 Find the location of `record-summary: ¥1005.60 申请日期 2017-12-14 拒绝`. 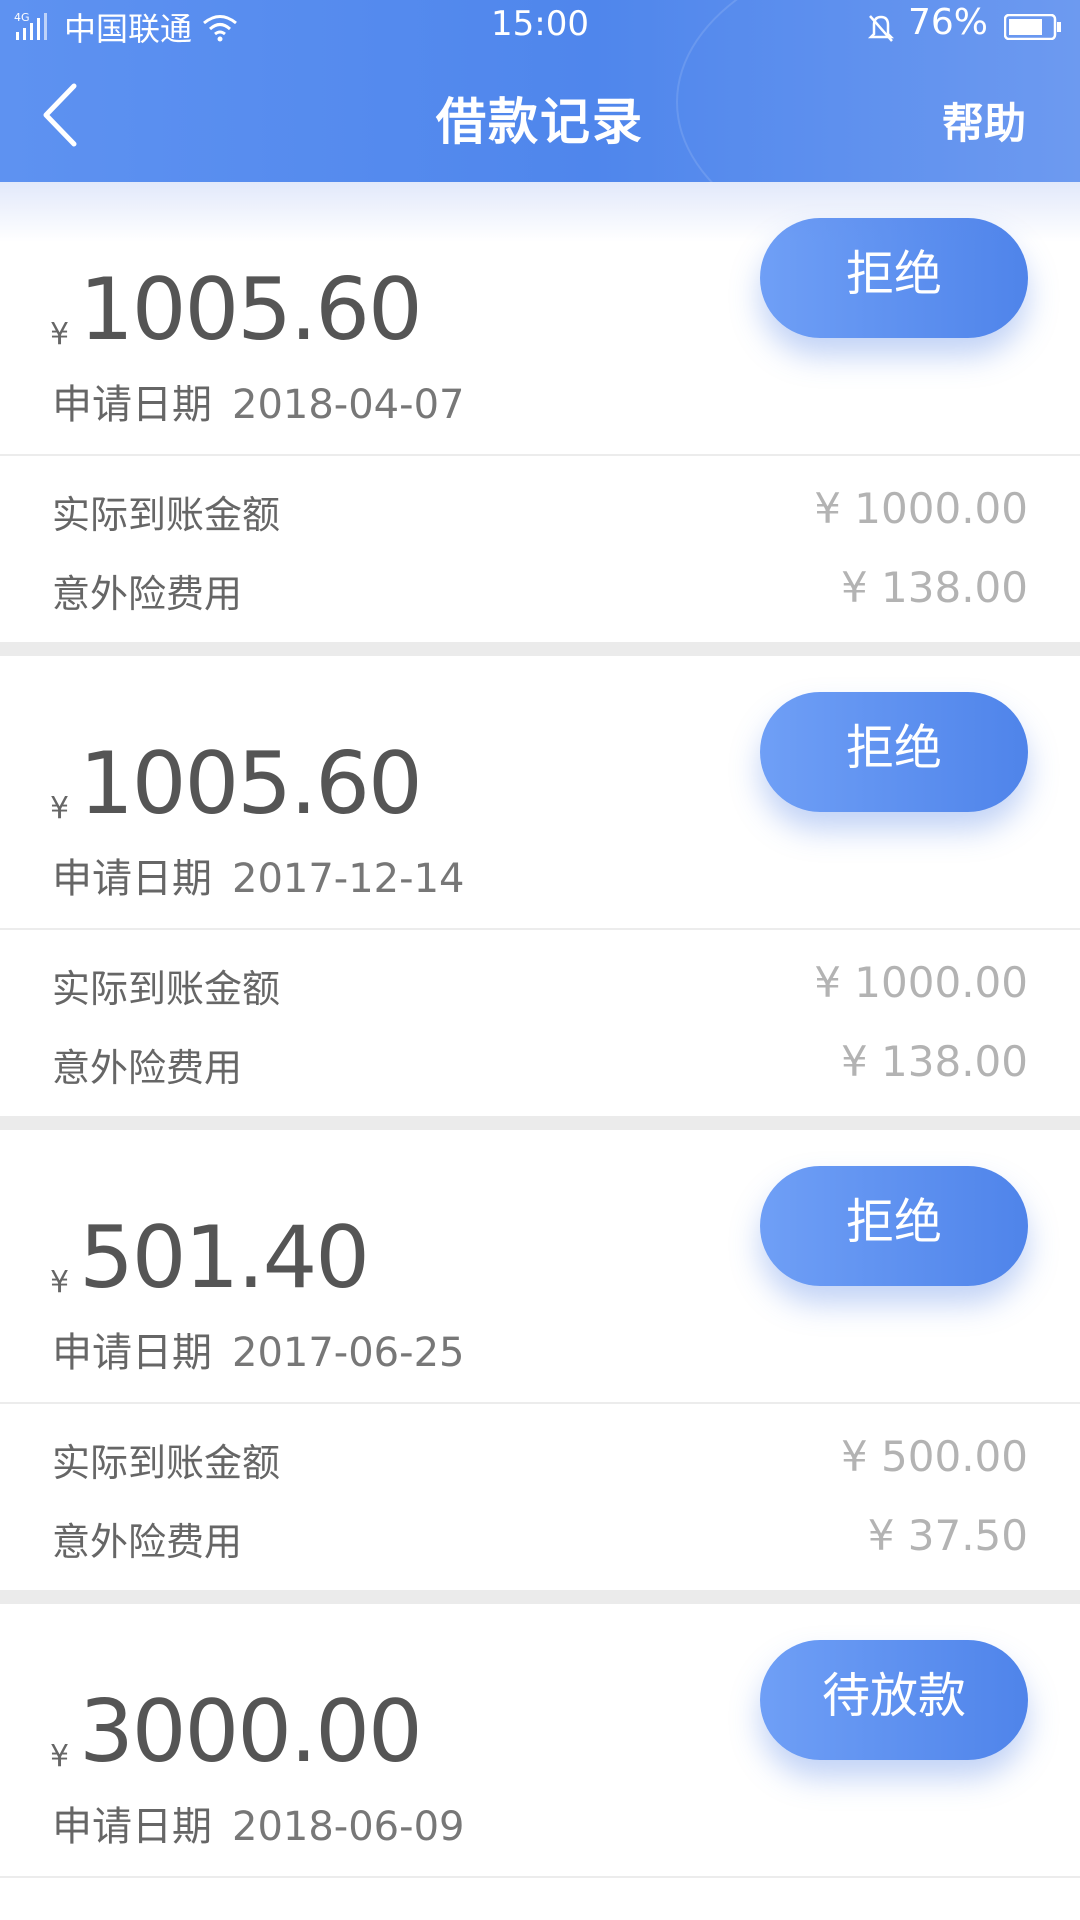

record-summary: ¥1005.60 申请日期 2017-12-14 拒绝 is located at coordinates (540, 793).